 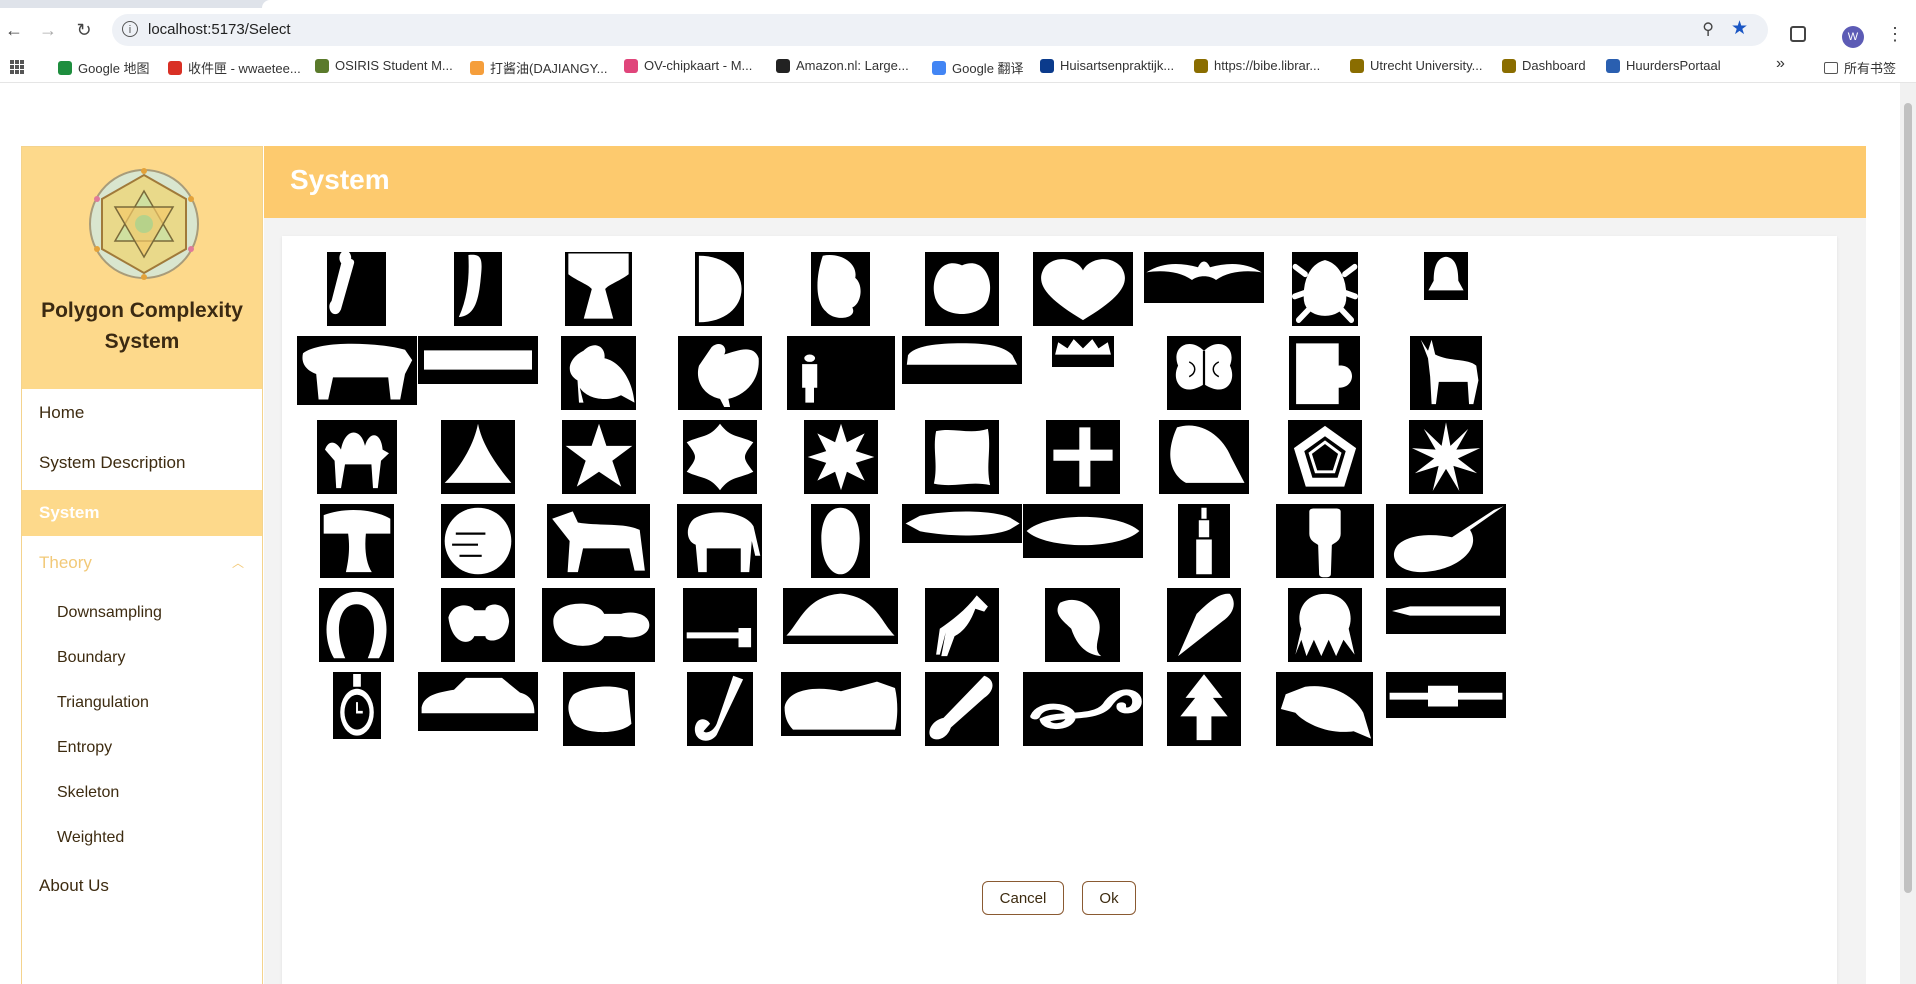 What do you see at coordinates (17, 67) in the screenshot?
I see `apps-grid-icon` at bounding box center [17, 67].